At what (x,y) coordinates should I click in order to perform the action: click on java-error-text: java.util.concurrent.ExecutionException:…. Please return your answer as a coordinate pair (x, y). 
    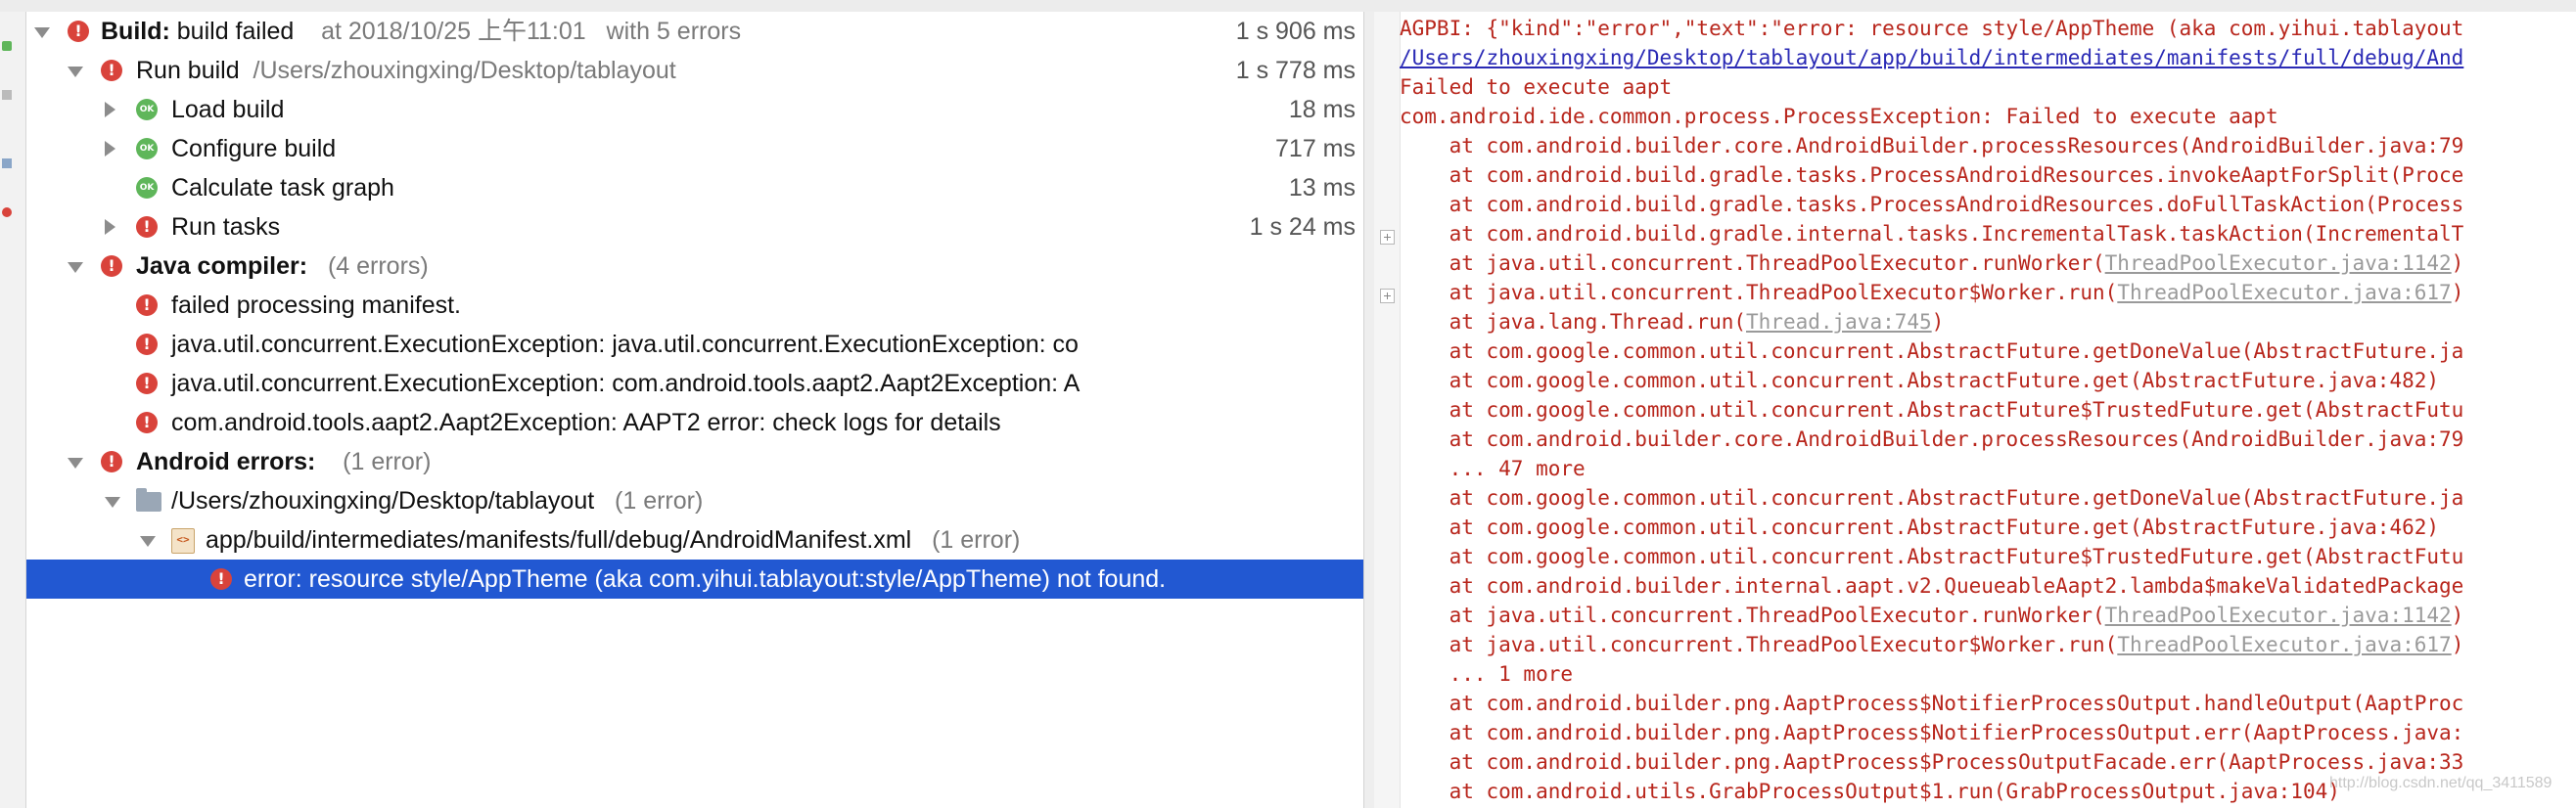
    Looking at the image, I should click on (626, 383).